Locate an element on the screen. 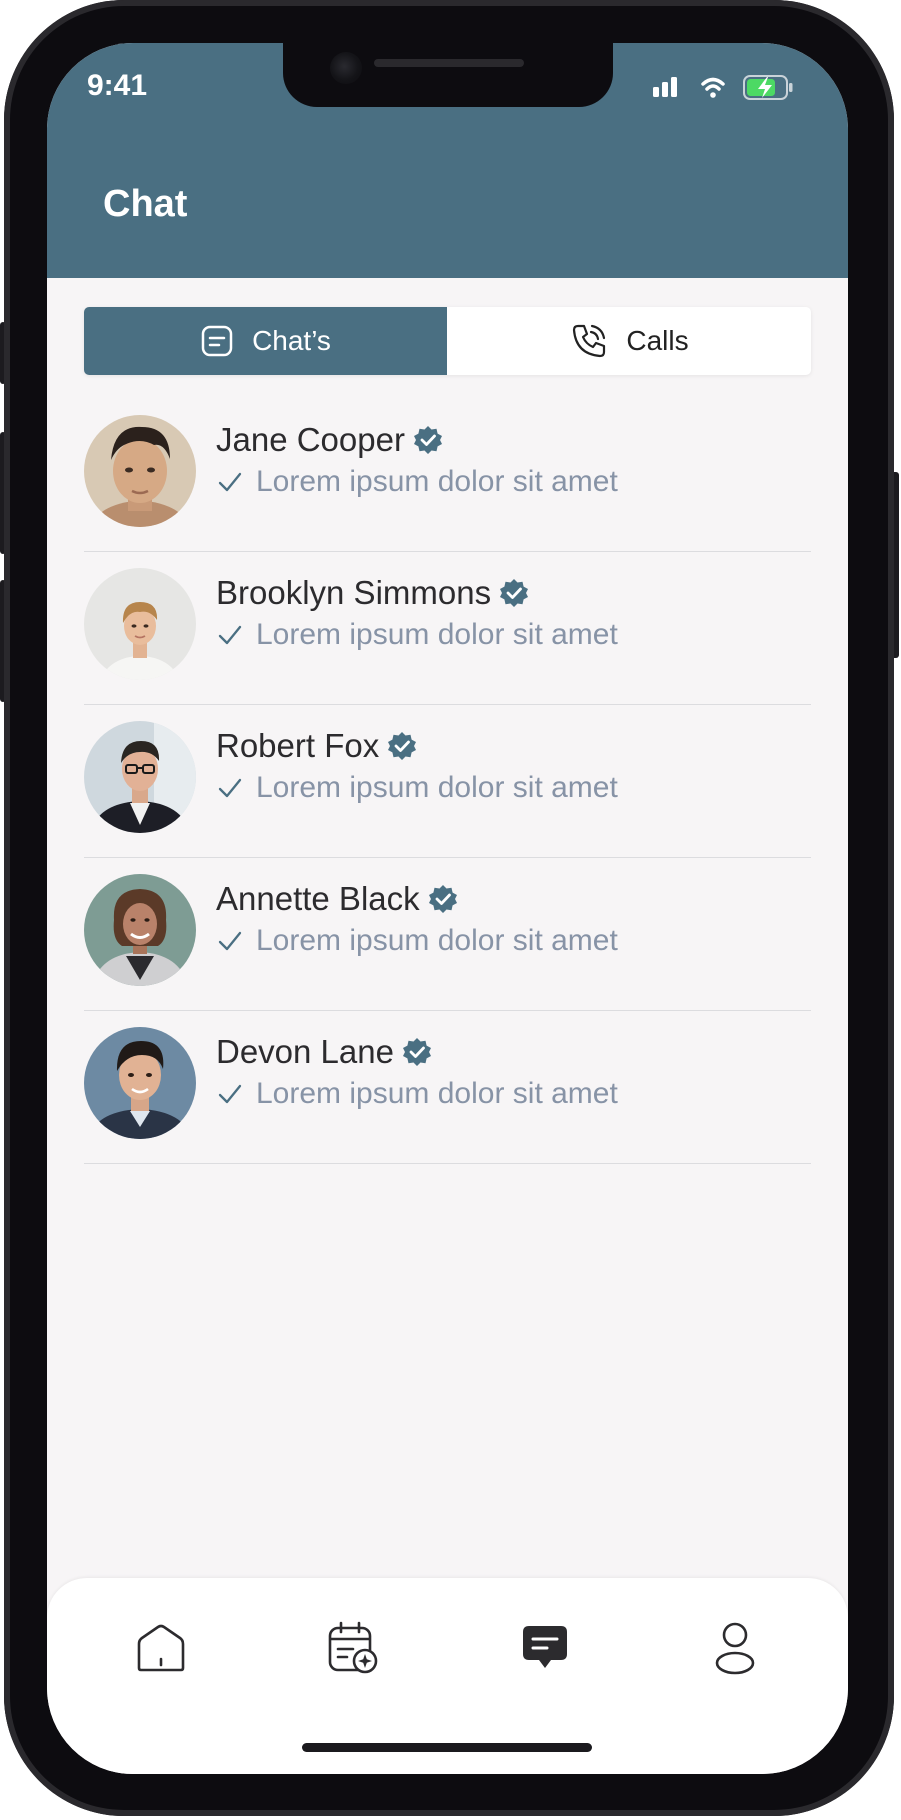 The height and width of the screenshot is (1820, 901). chat-note-icon is located at coordinates (217, 341).